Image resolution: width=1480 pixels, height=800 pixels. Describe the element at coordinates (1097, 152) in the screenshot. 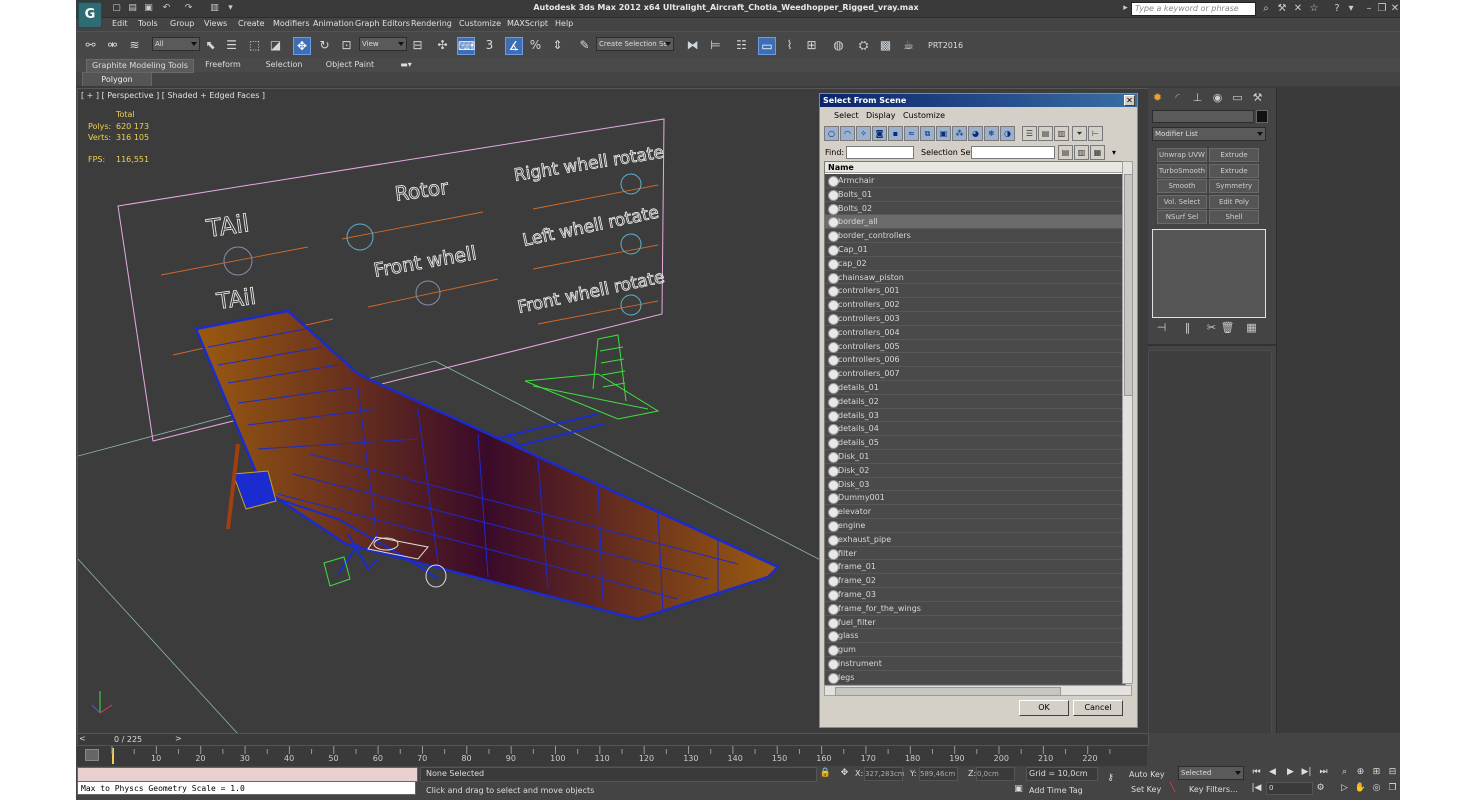

I see `remove-from-selection-set-icon: ▦` at that location.